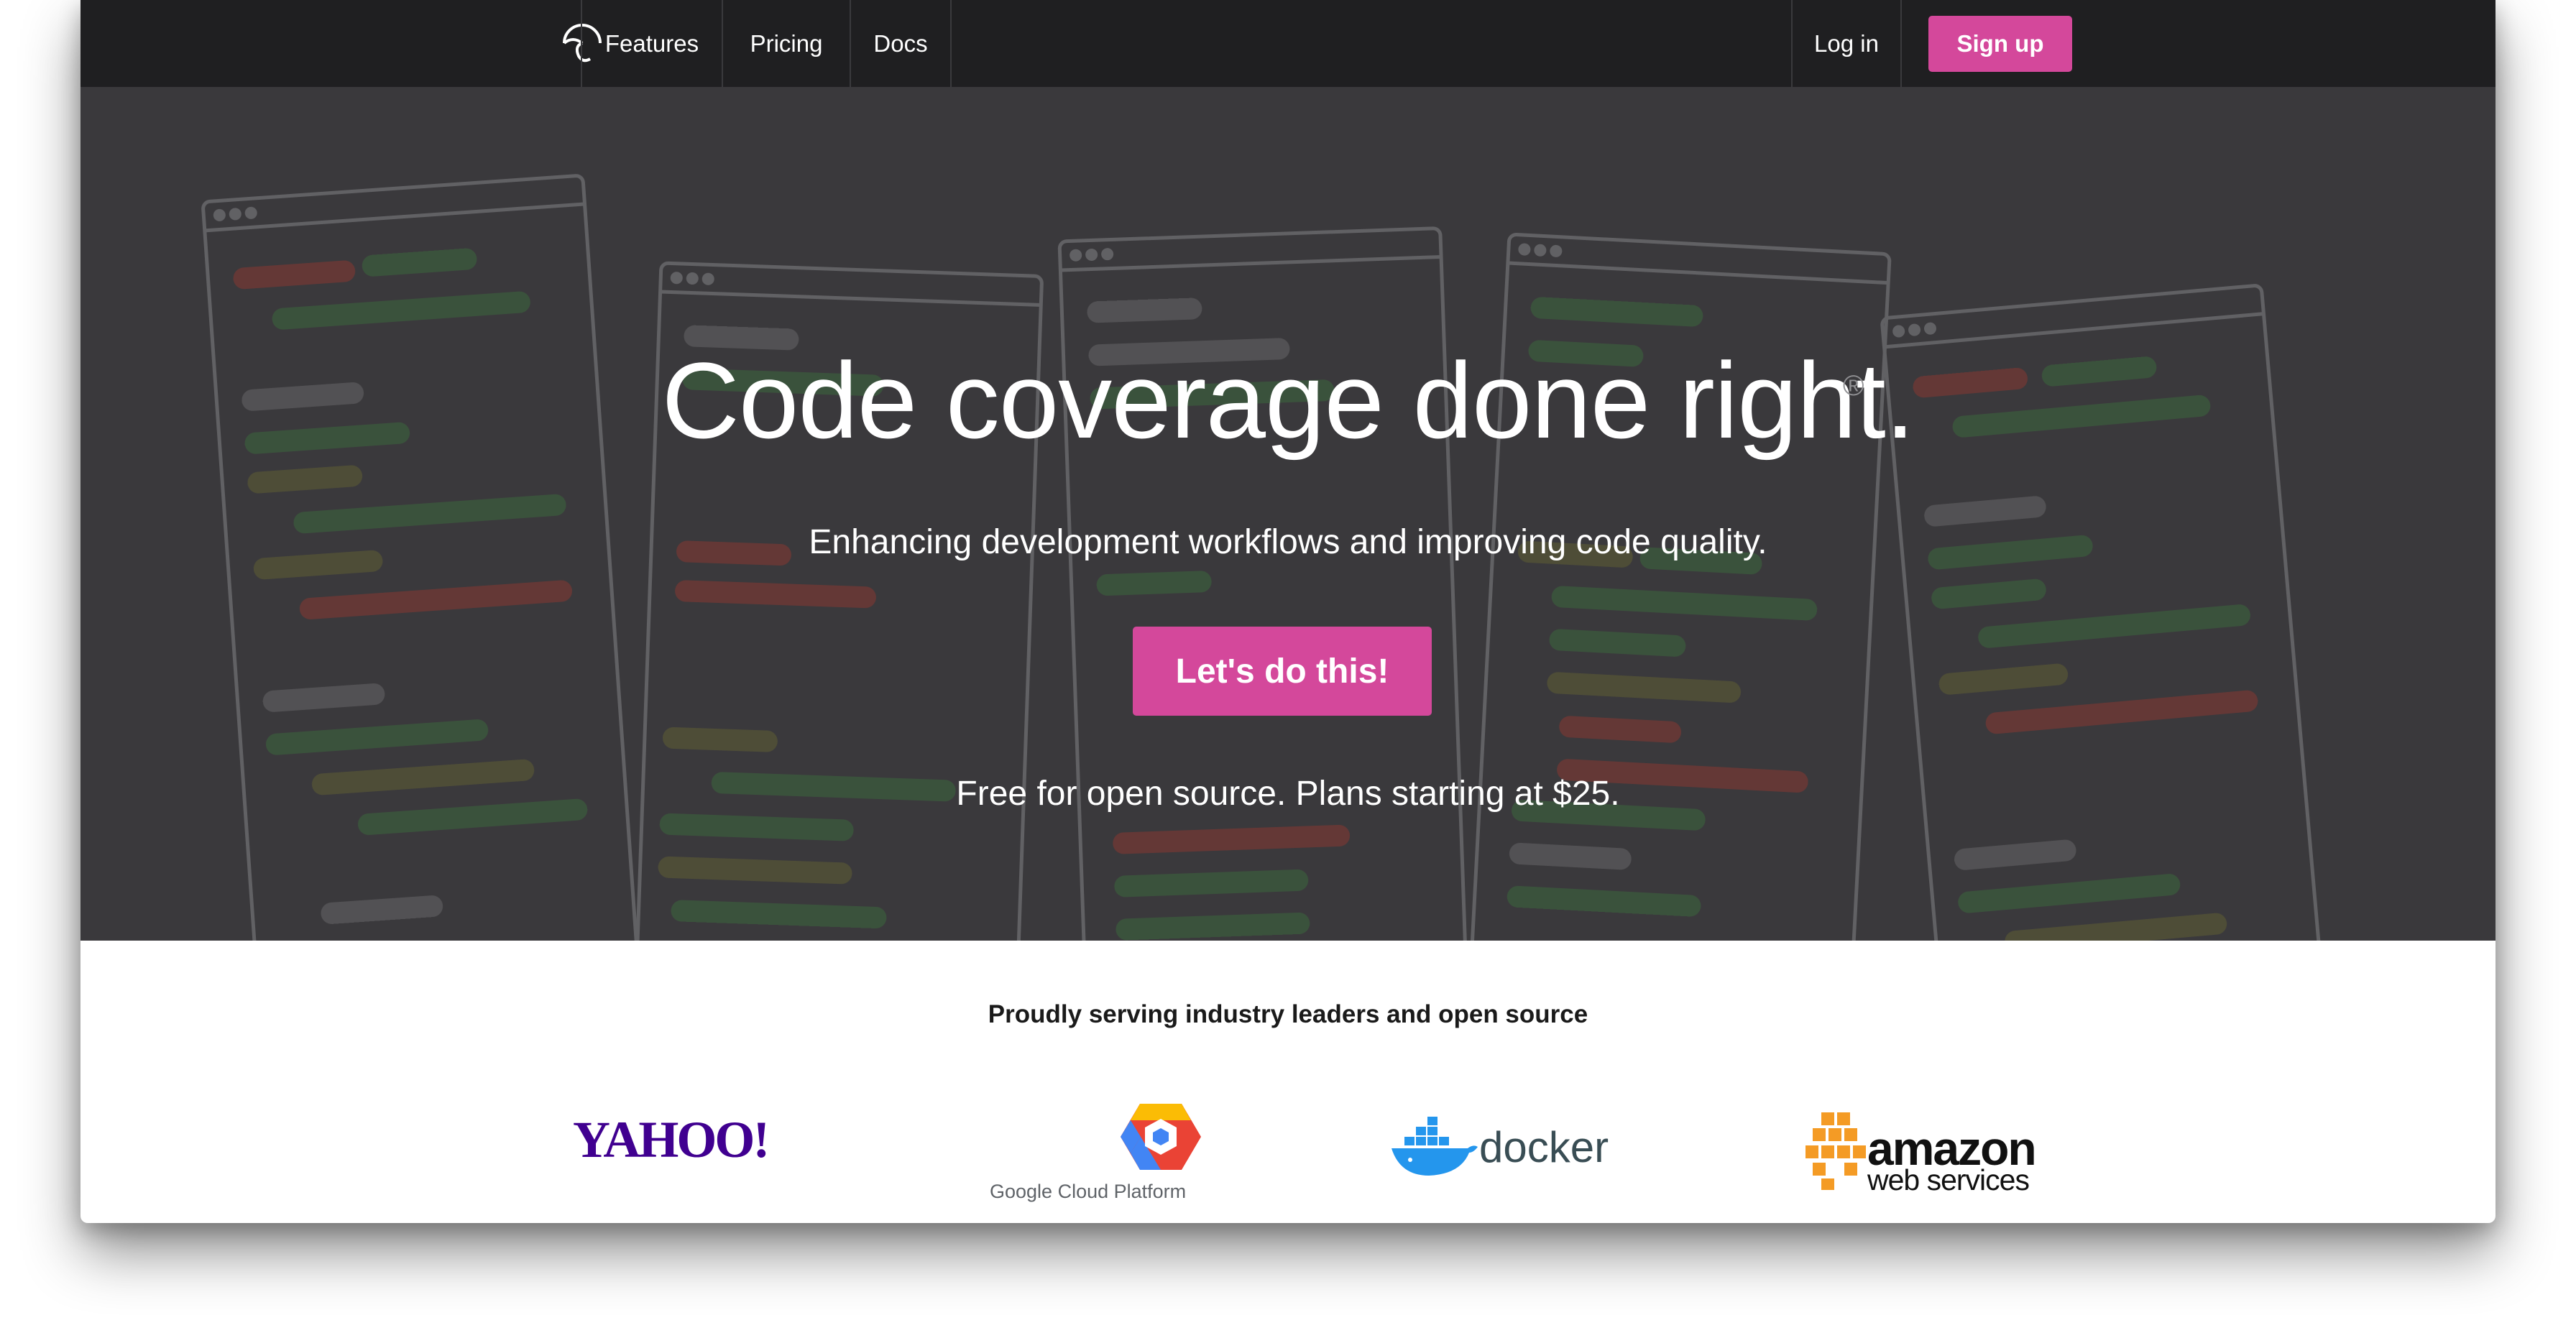  What do you see at coordinates (900, 43) in the screenshot?
I see `nav-link-docs: Docs` at bounding box center [900, 43].